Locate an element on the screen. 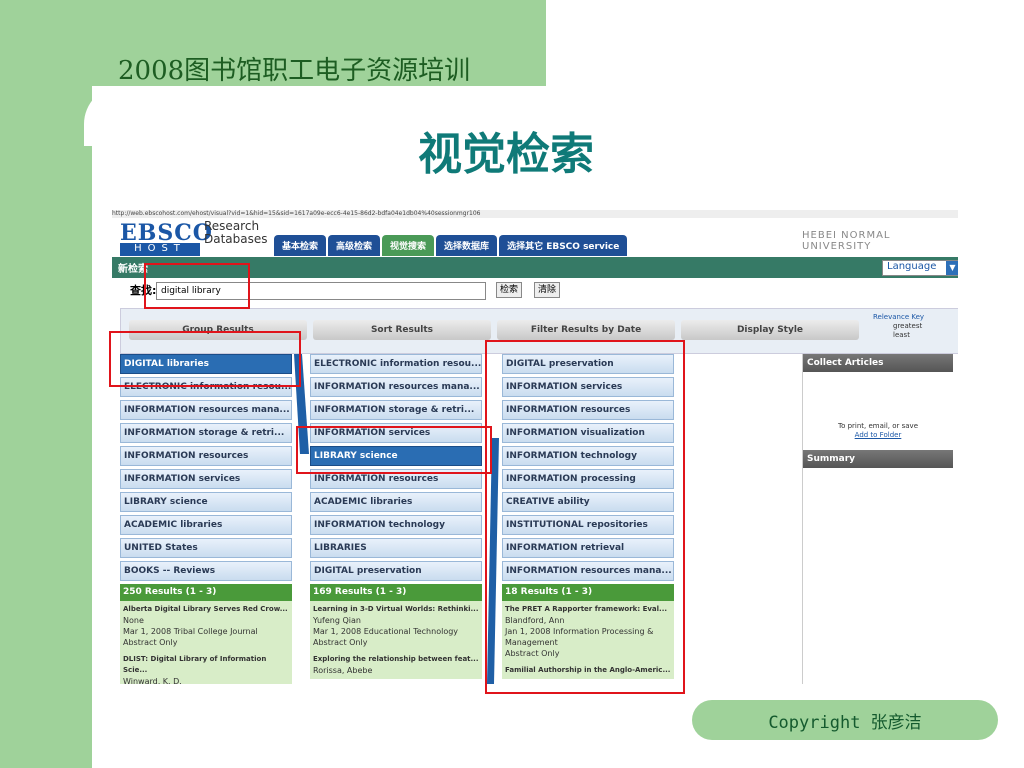 This screenshot has height=768, width=1024. highlight-first-term is located at coordinates (205, 359).